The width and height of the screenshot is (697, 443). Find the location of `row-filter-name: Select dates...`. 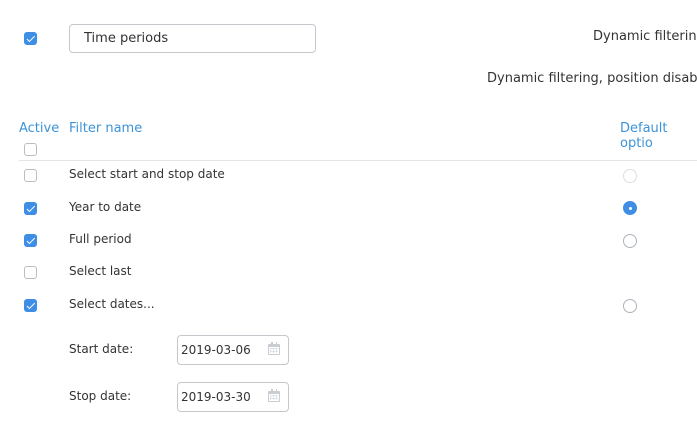

row-filter-name: Select dates... is located at coordinates (112, 304).